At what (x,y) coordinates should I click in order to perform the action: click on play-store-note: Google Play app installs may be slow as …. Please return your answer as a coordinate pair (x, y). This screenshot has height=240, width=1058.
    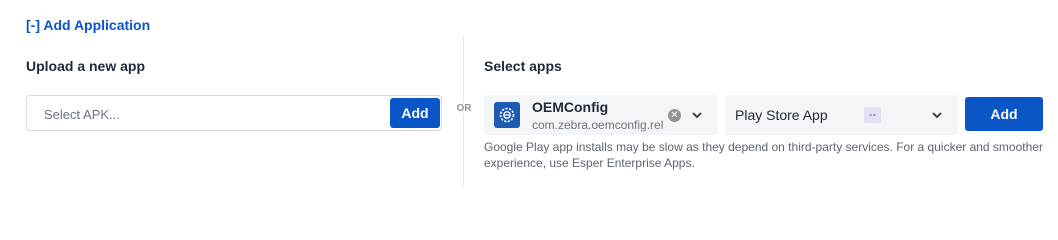
    Looking at the image, I should click on (763, 155).